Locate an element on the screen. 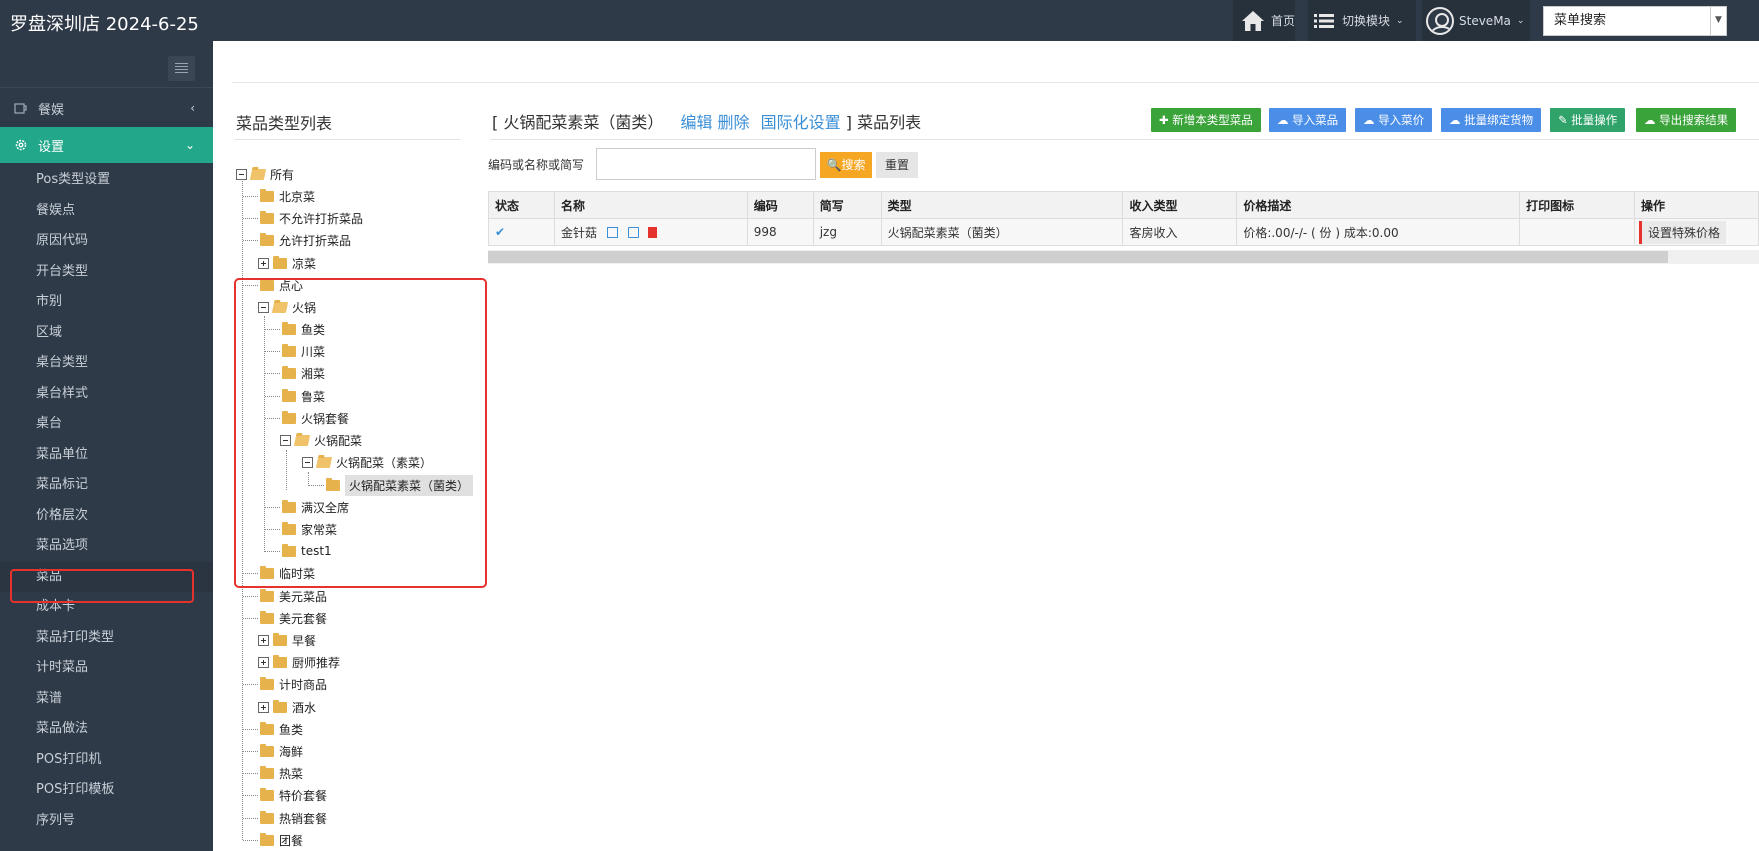 Image resolution: width=1759 pixels, height=851 pixels. import-dishes-button: ☁ 导入菜品 is located at coordinates (1308, 120).